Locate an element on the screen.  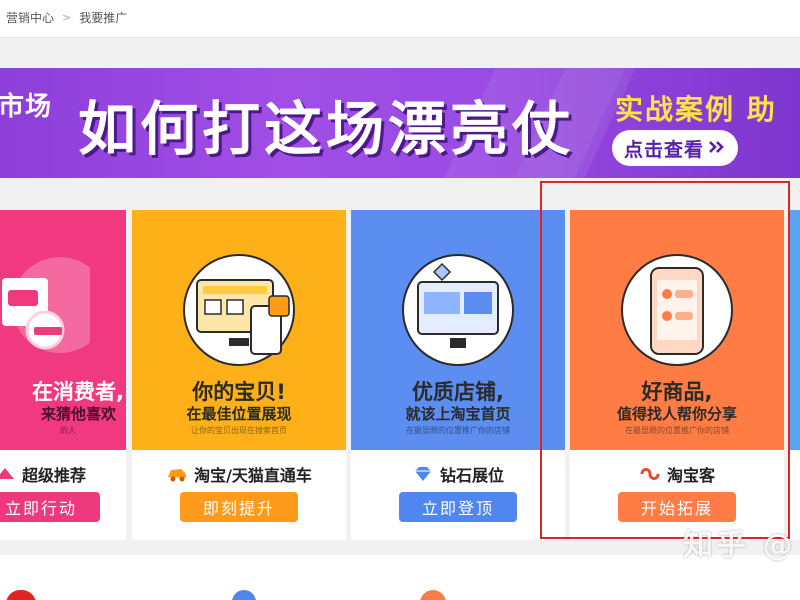
banner-cta-button: 点击查看 is located at coordinates (675, 148).